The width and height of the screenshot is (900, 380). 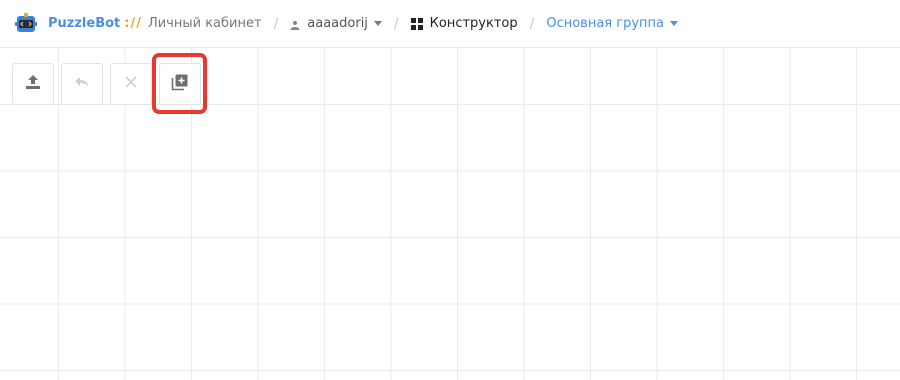 I want to click on upload-button, so click(x=33, y=84).